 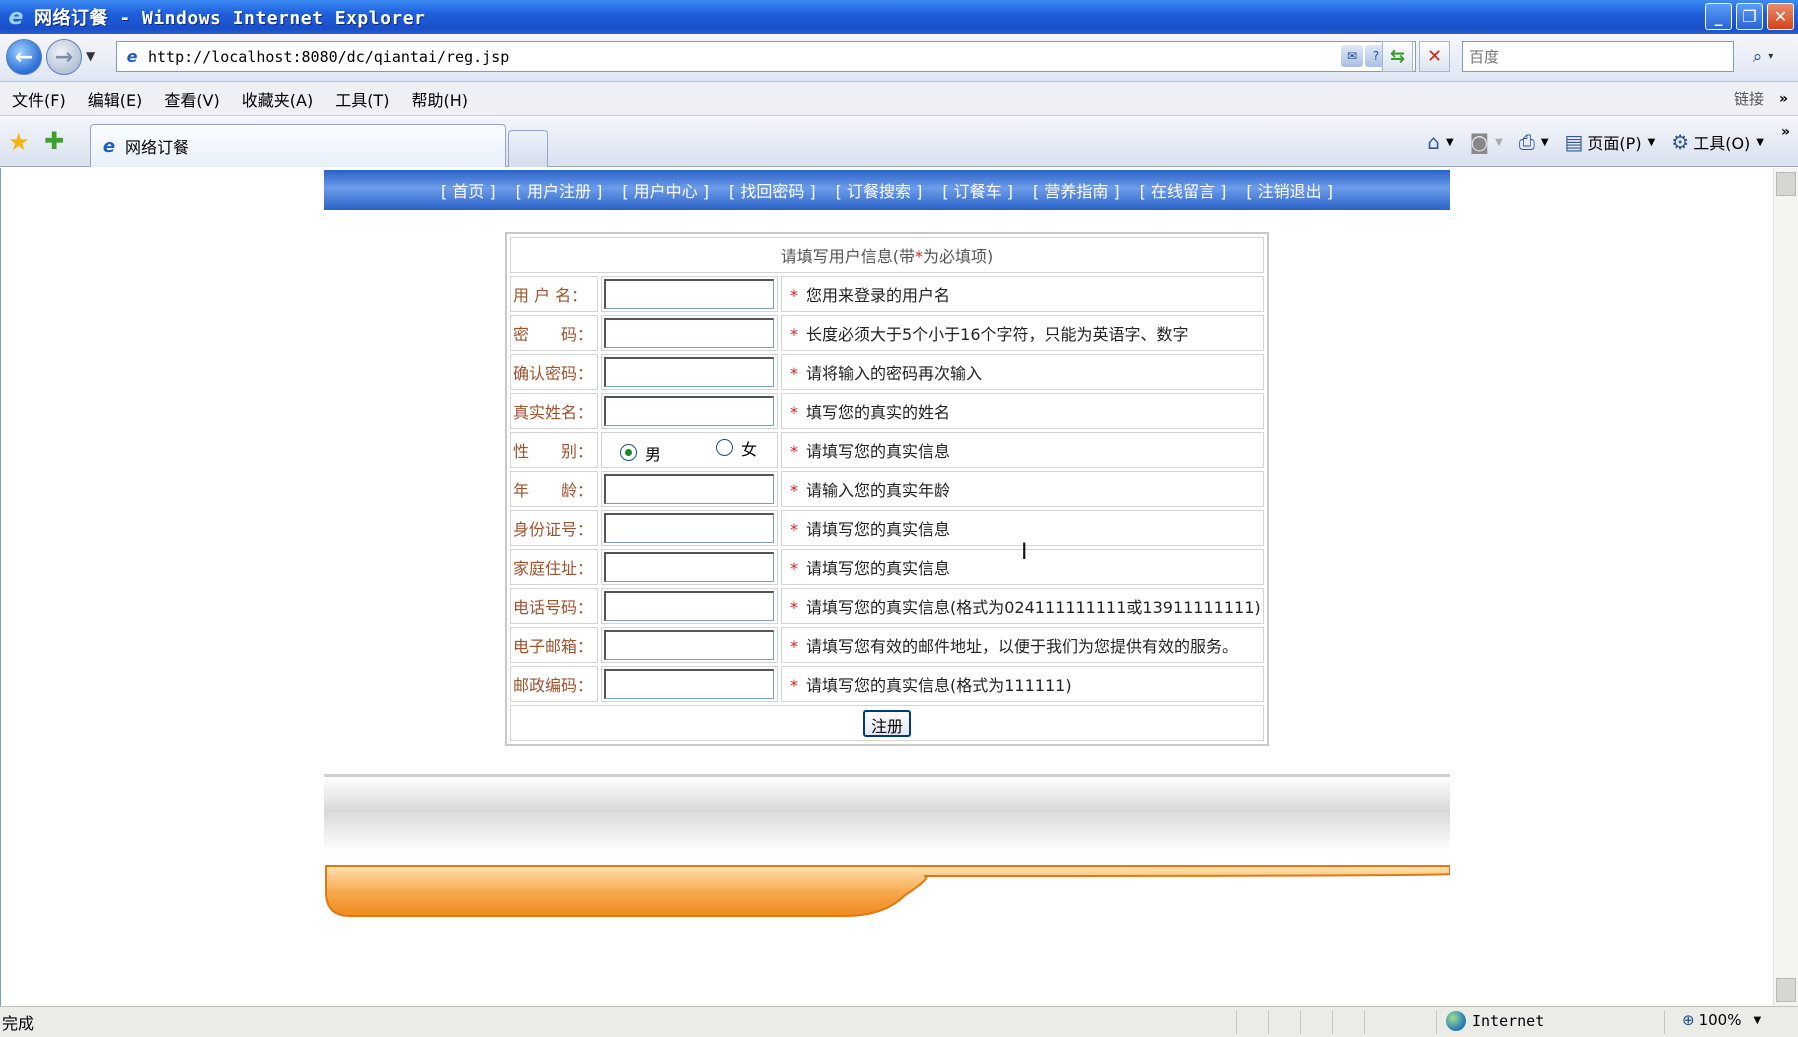 What do you see at coordinates (878, 295) in the screenshot?
I see `username-hint: 您用来登录的用户名` at bounding box center [878, 295].